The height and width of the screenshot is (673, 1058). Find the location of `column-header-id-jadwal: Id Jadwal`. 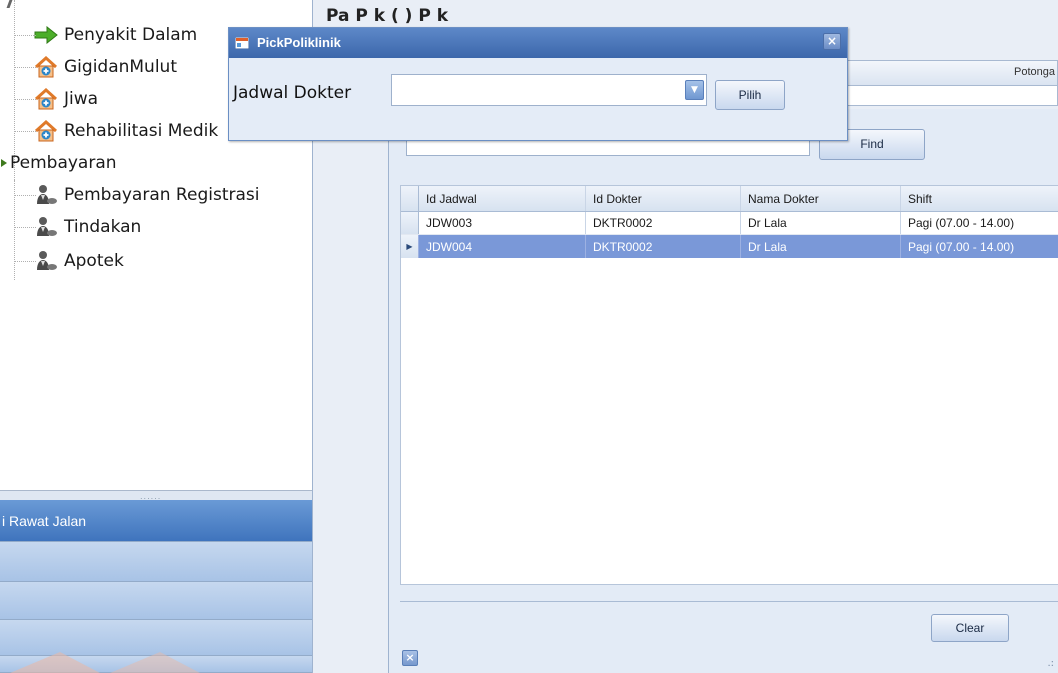

column-header-id-jadwal: Id Jadwal is located at coordinates (502, 198).